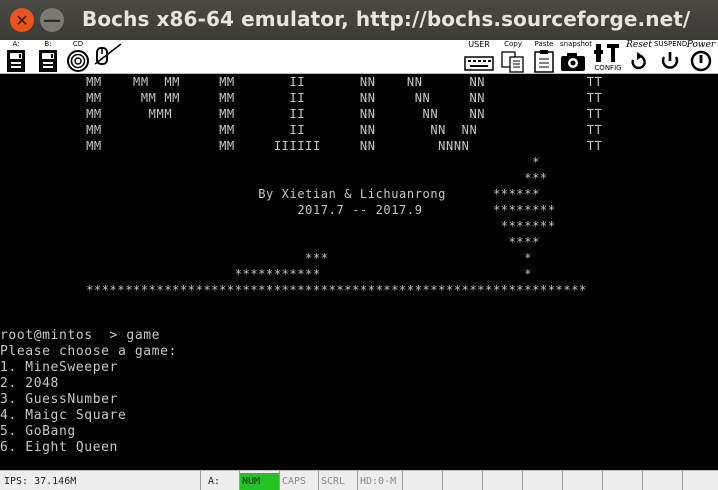 The image size is (718, 490). I want to click on console-line: 1. MineSweeper, so click(59, 367).